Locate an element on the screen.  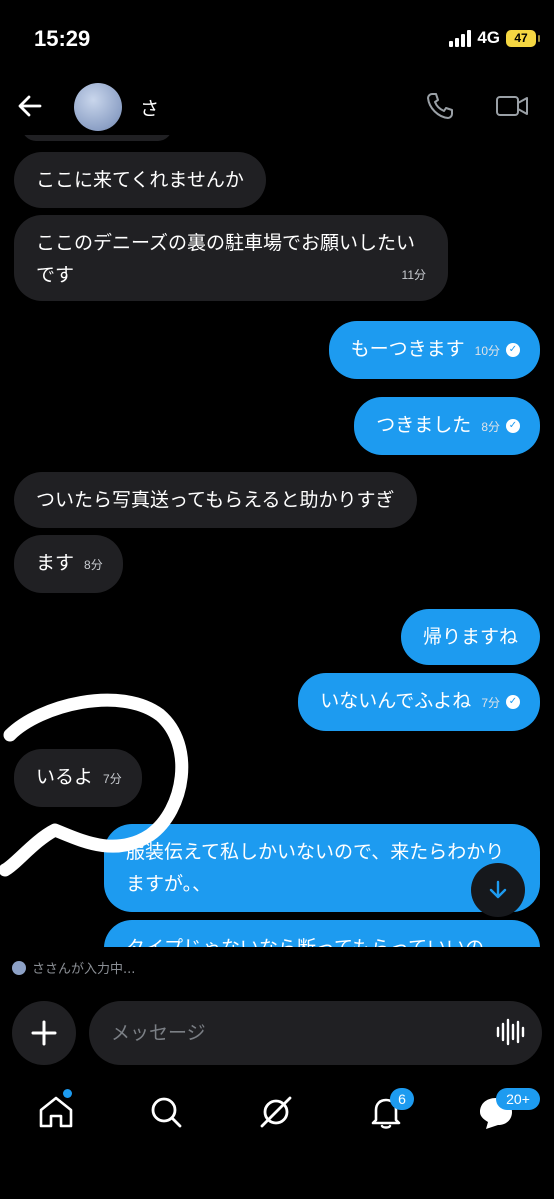
message-bubble: 帰りますね is located at coordinates (470, 637).